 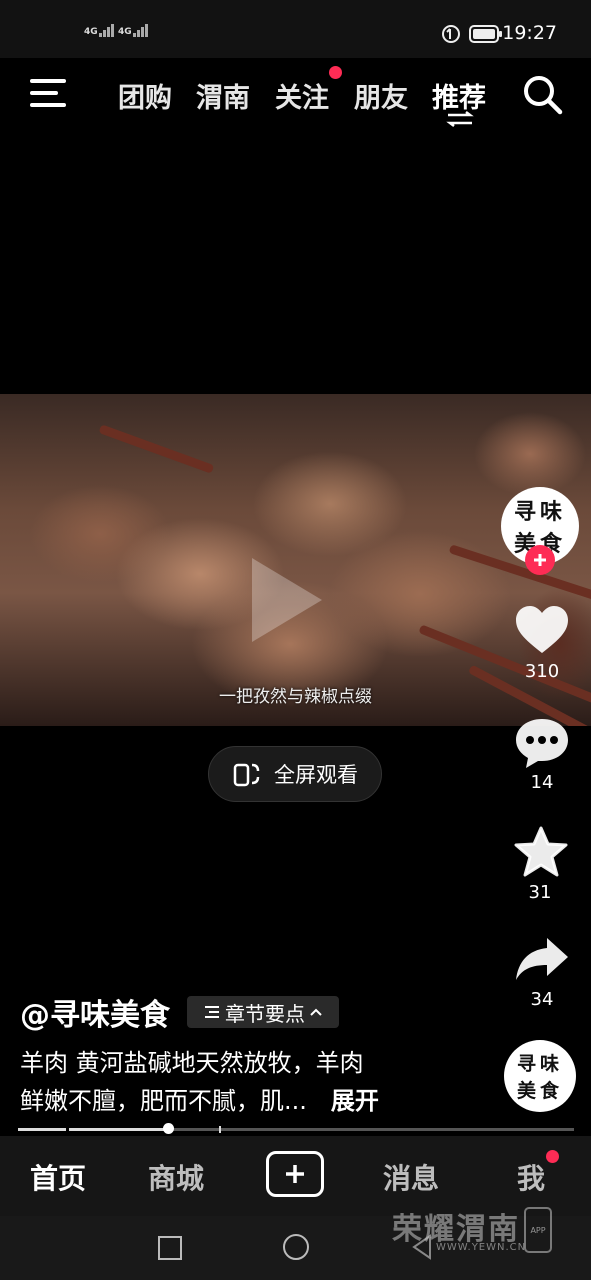 What do you see at coordinates (145, 95) in the screenshot?
I see `tab-group-buy: 团购` at bounding box center [145, 95].